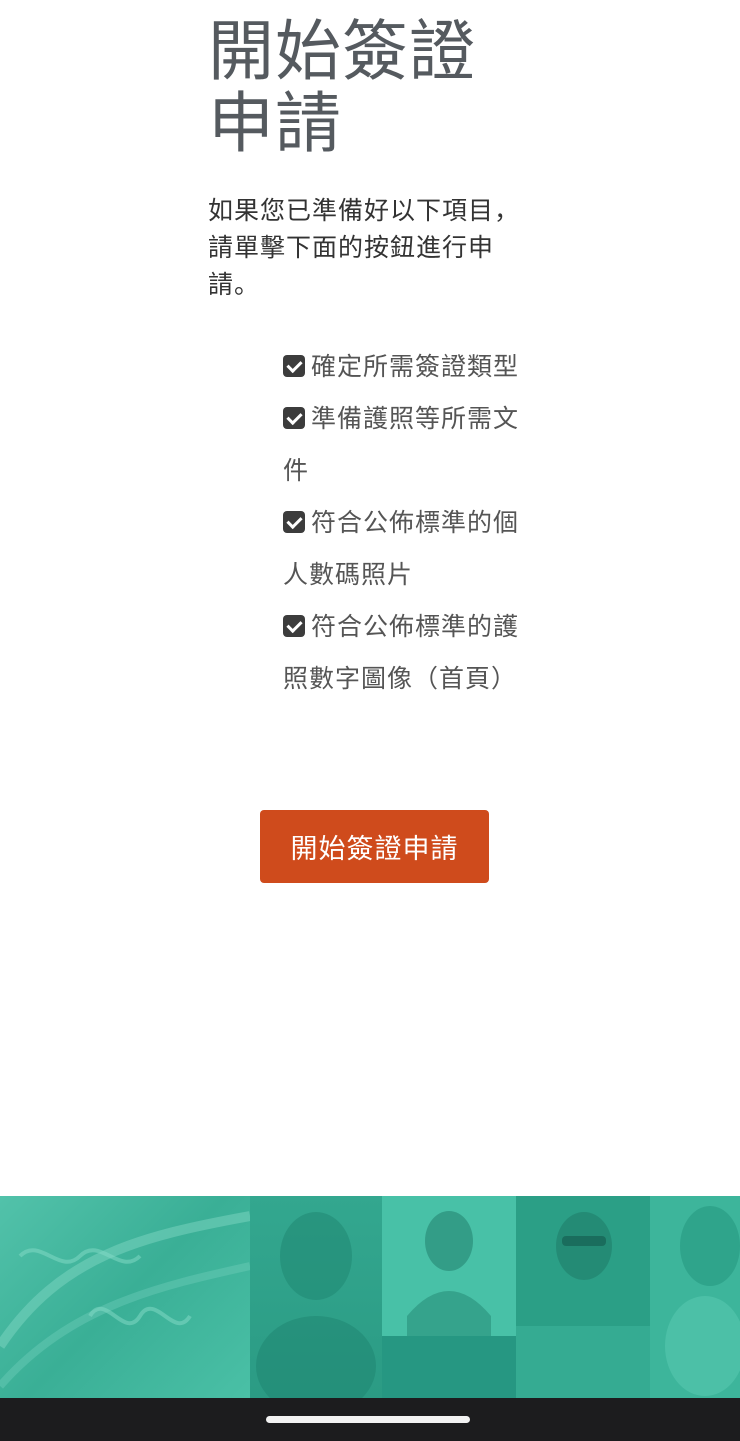 This screenshot has width=740, height=1441. I want to click on footer-photo-banner, so click(370, 1297).